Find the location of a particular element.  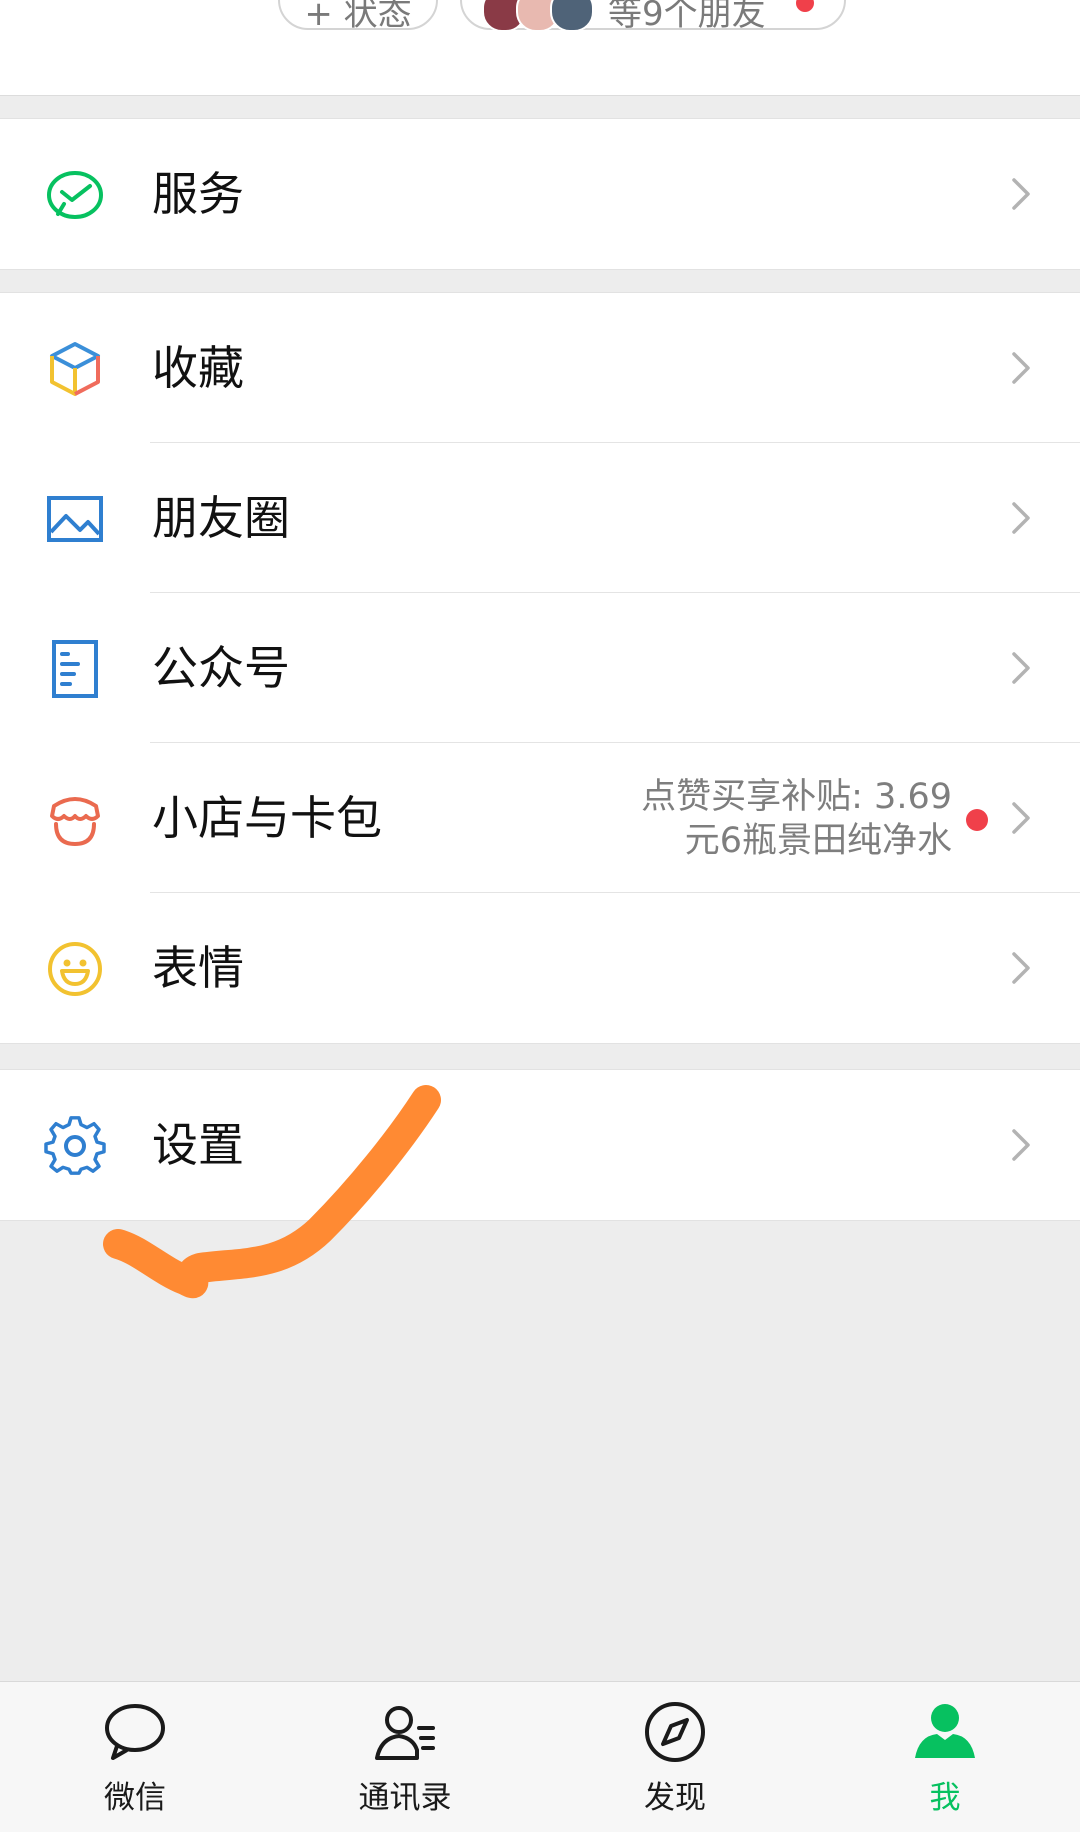

menu-item-official-accounts: 公众号 is located at coordinates (540, 668).